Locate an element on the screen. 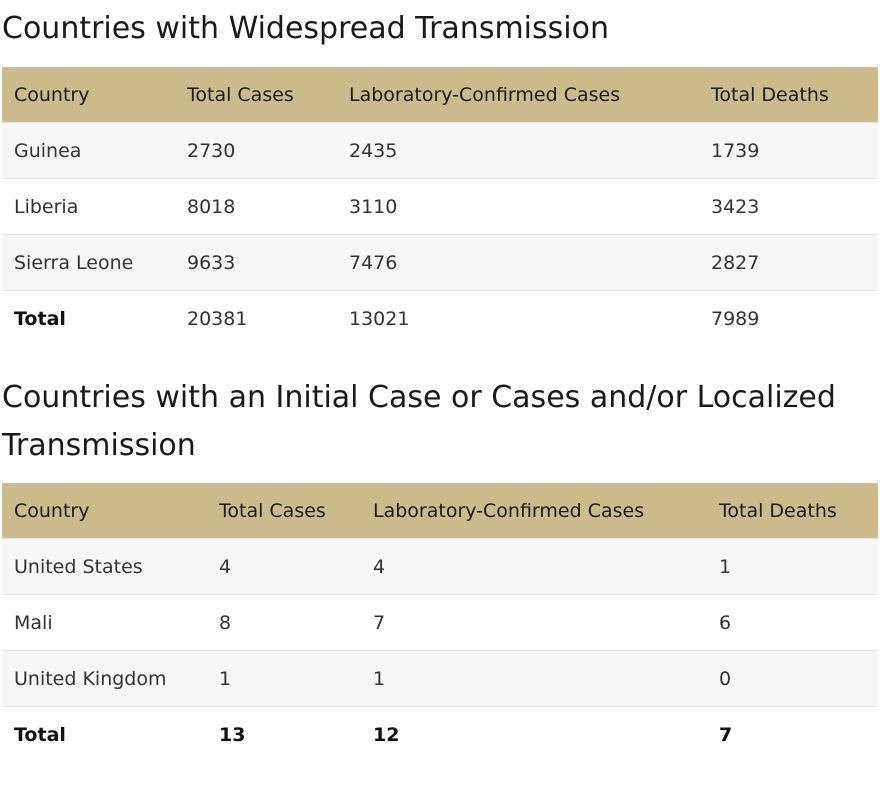 The height and width of the screenshot is (801, 880). cell-total-cases: 20381 is located at coordinates (256, 318).